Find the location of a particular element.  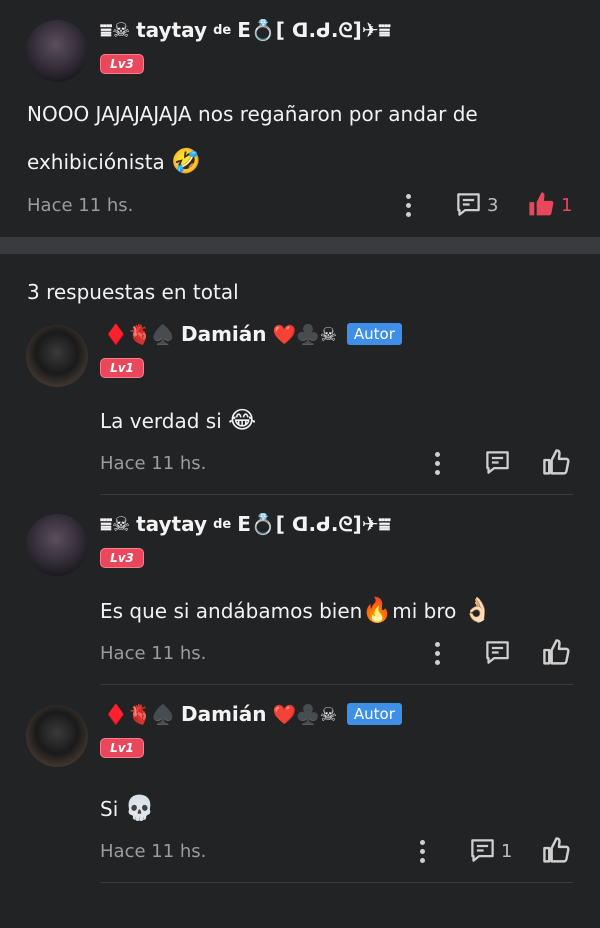

comment-author-name: ⩸☠︎ taytay de E💍[ ᗡ.ᑯ.ᘓ]✈︎⩸ is located at coordinates (245, 30).